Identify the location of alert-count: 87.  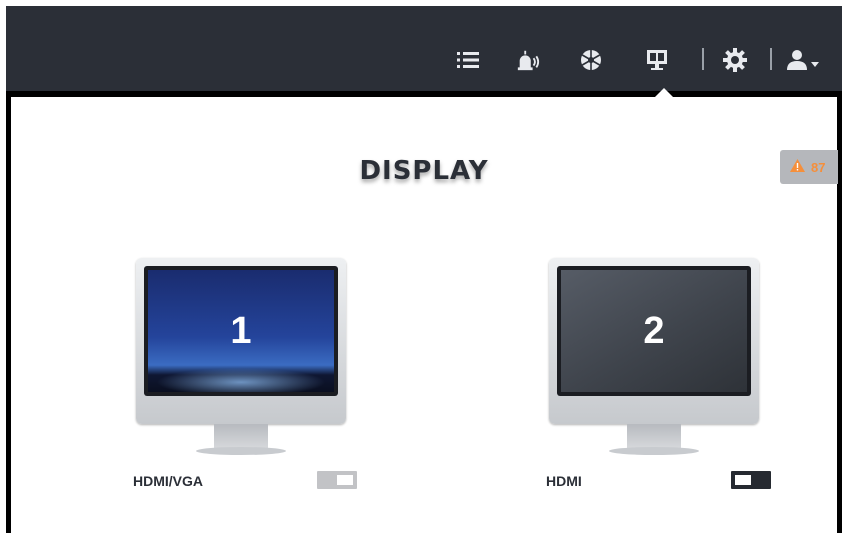
(818, 167).